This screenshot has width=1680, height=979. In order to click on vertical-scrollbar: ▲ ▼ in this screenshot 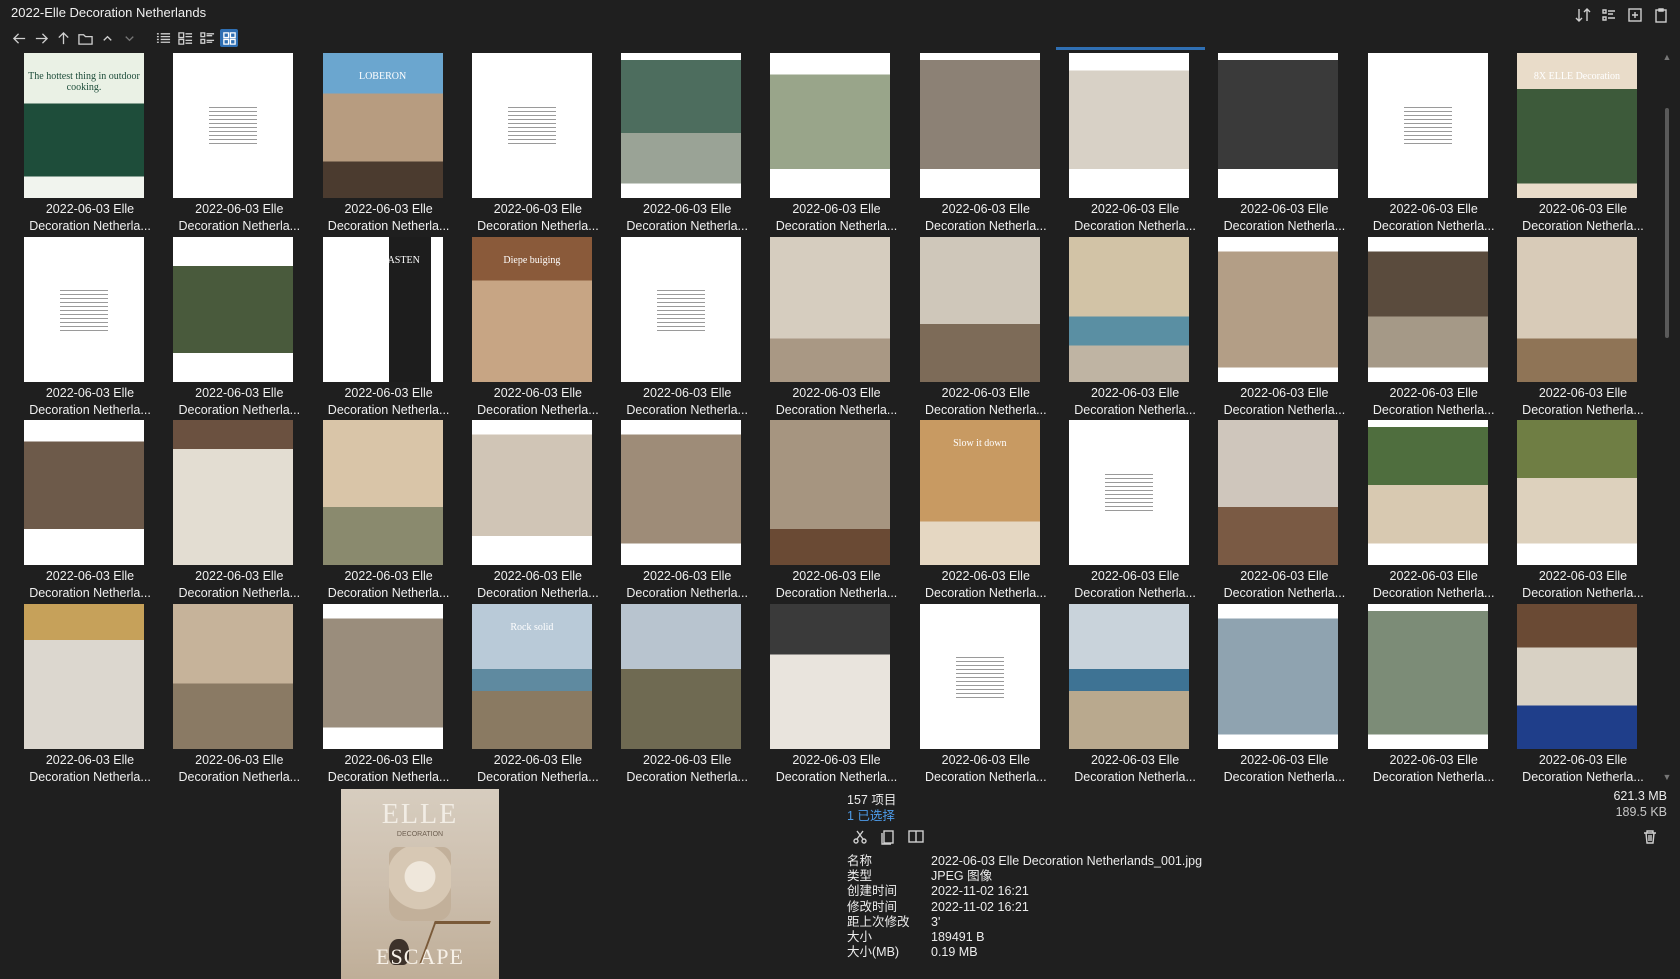, I will do `click(1667, 417)`.